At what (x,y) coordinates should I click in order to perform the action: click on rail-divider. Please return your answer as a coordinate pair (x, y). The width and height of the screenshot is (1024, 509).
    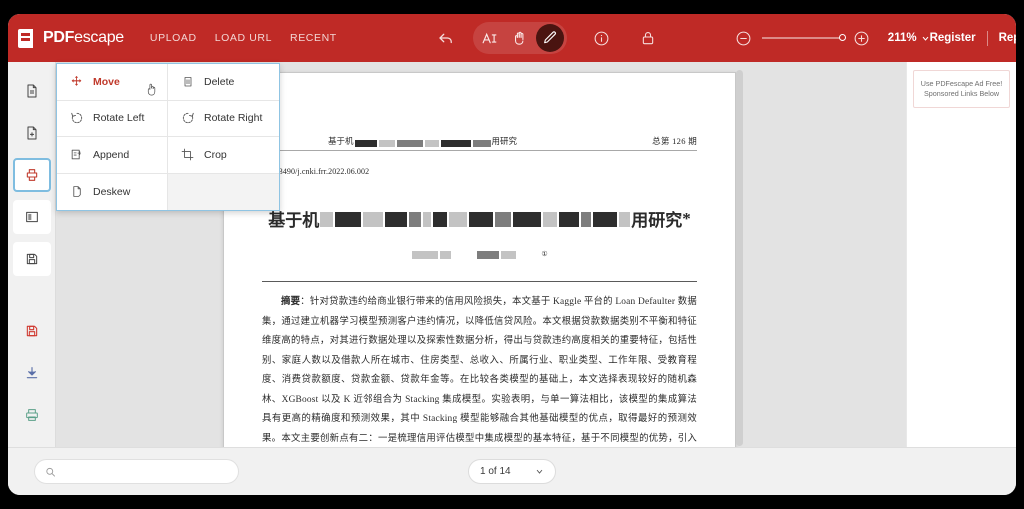
    Looking at the image, I should click on (31, 293).